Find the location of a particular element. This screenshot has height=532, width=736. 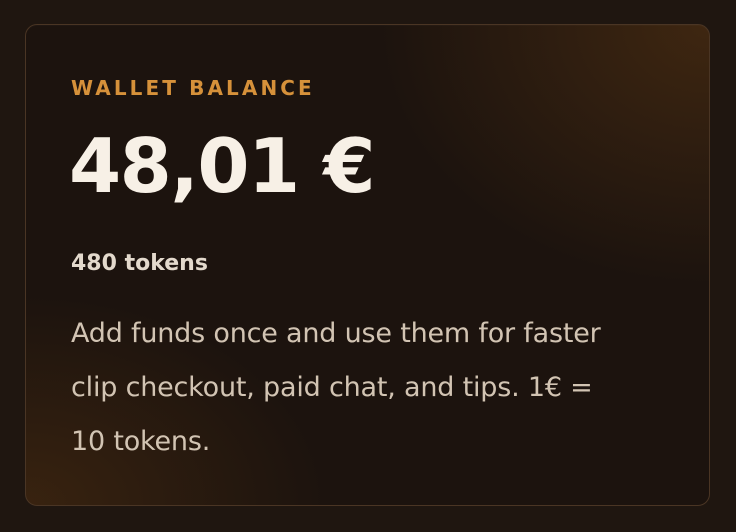

wallet-balance-amount: 48,01 € is located at coordinates (222, 166).